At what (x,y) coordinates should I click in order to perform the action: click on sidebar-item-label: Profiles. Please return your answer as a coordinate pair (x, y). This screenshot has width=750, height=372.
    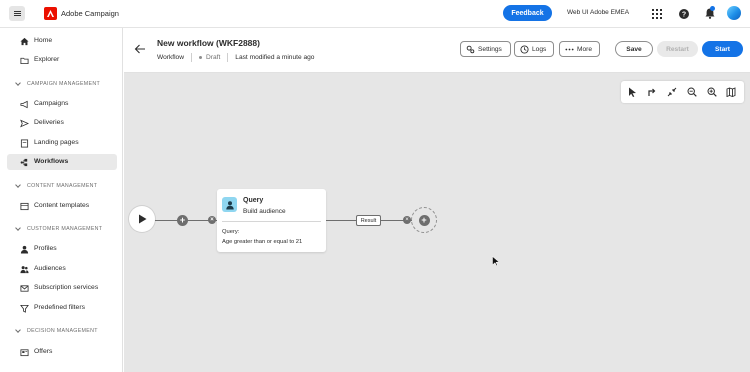
    Looking at the image, I should click on (45, 248).